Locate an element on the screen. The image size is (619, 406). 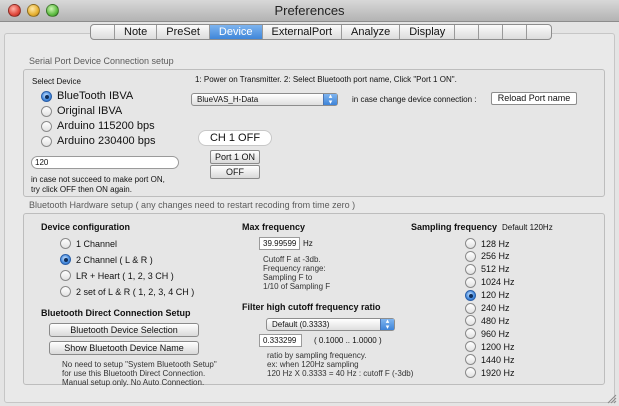
device-radio: Arduino 230400 bps is located at coordinates (98, 141).